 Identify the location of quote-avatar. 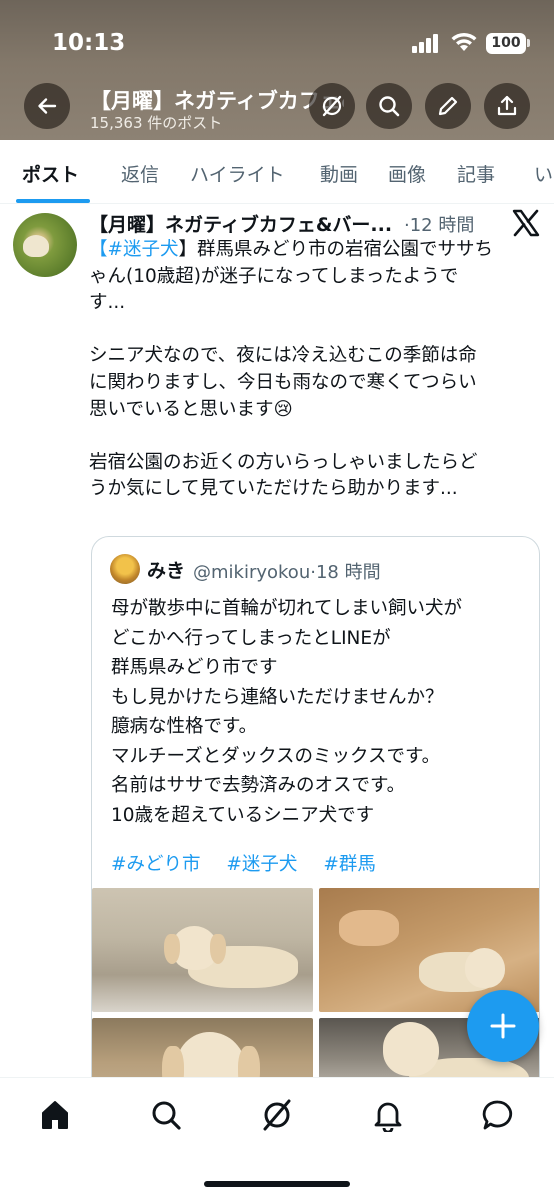
(125, 569).